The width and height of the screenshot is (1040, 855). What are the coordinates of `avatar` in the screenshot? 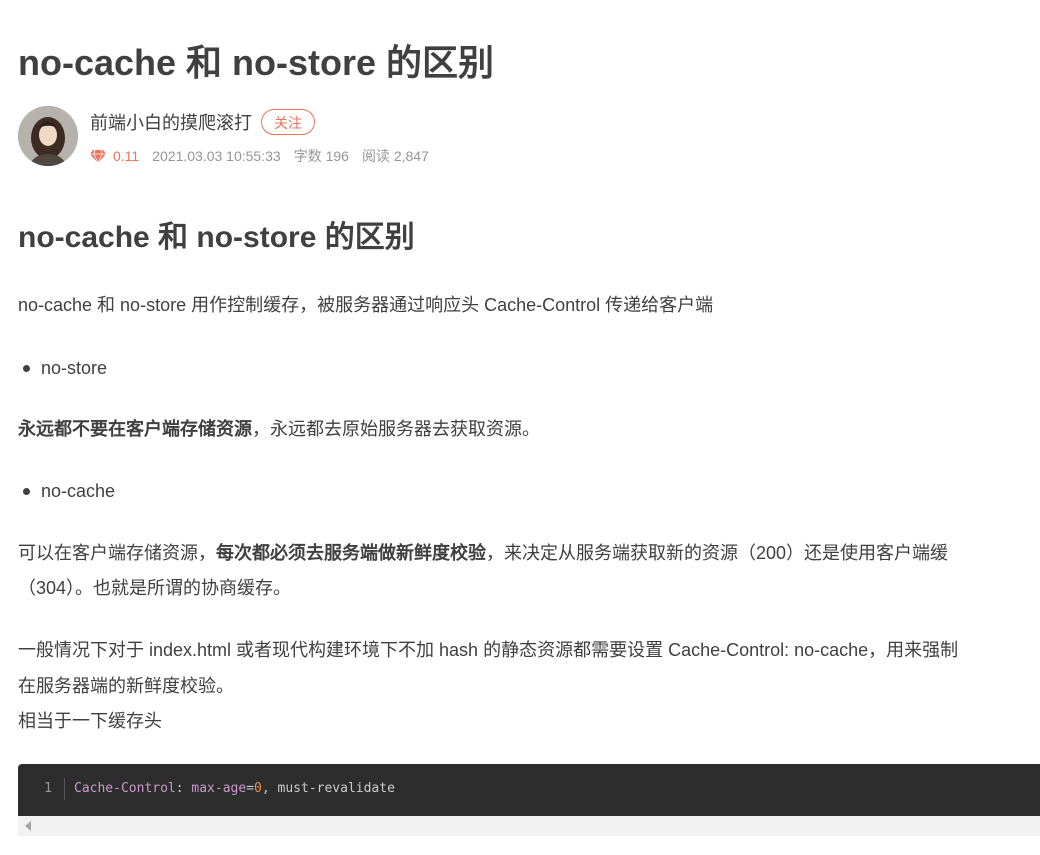 It's located at (48, 136).